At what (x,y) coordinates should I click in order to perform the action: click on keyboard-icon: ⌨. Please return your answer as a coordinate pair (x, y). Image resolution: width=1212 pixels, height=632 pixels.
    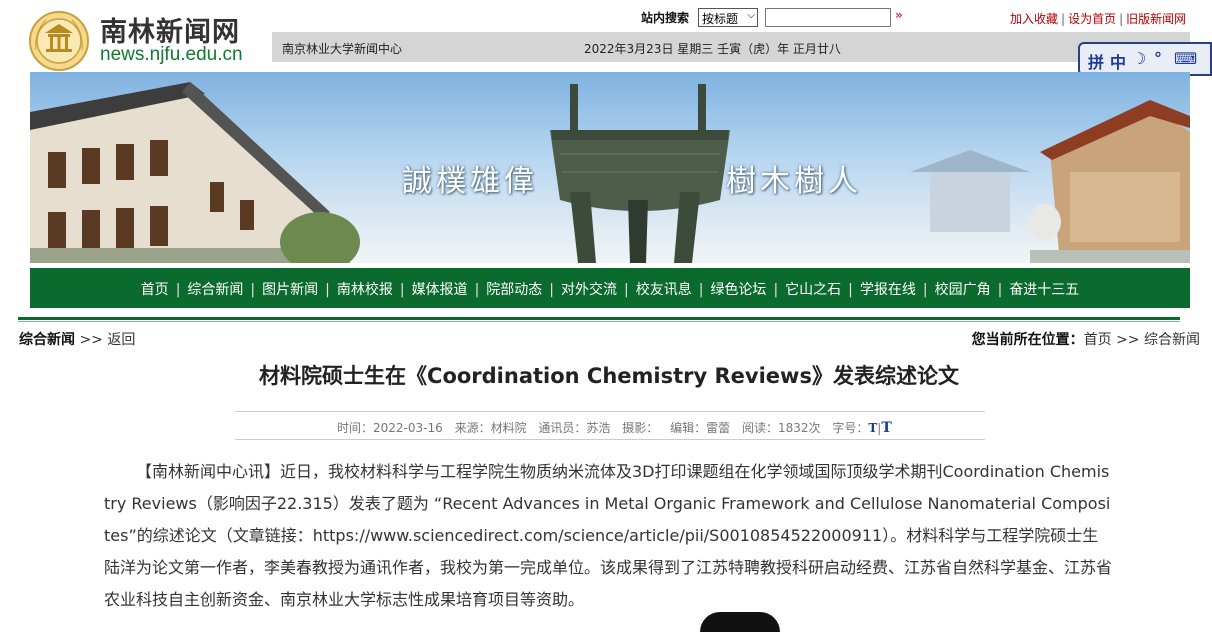
    Looking at the image, I should click on (1185, 58).